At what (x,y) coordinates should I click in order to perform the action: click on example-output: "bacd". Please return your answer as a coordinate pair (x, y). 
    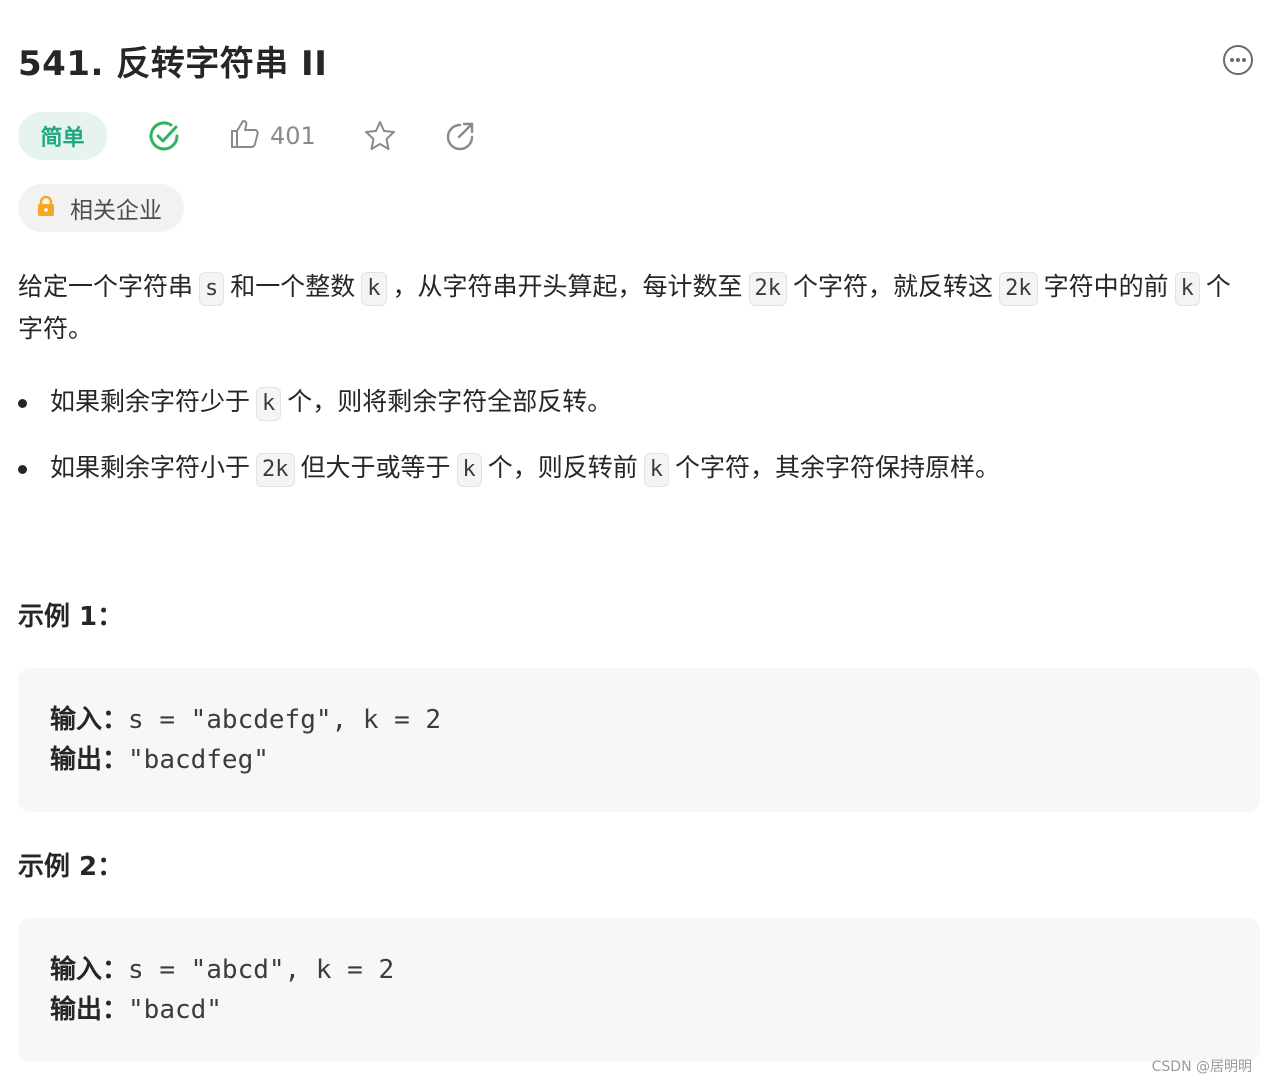
    Looking at the image, I should click on (175, 1010).